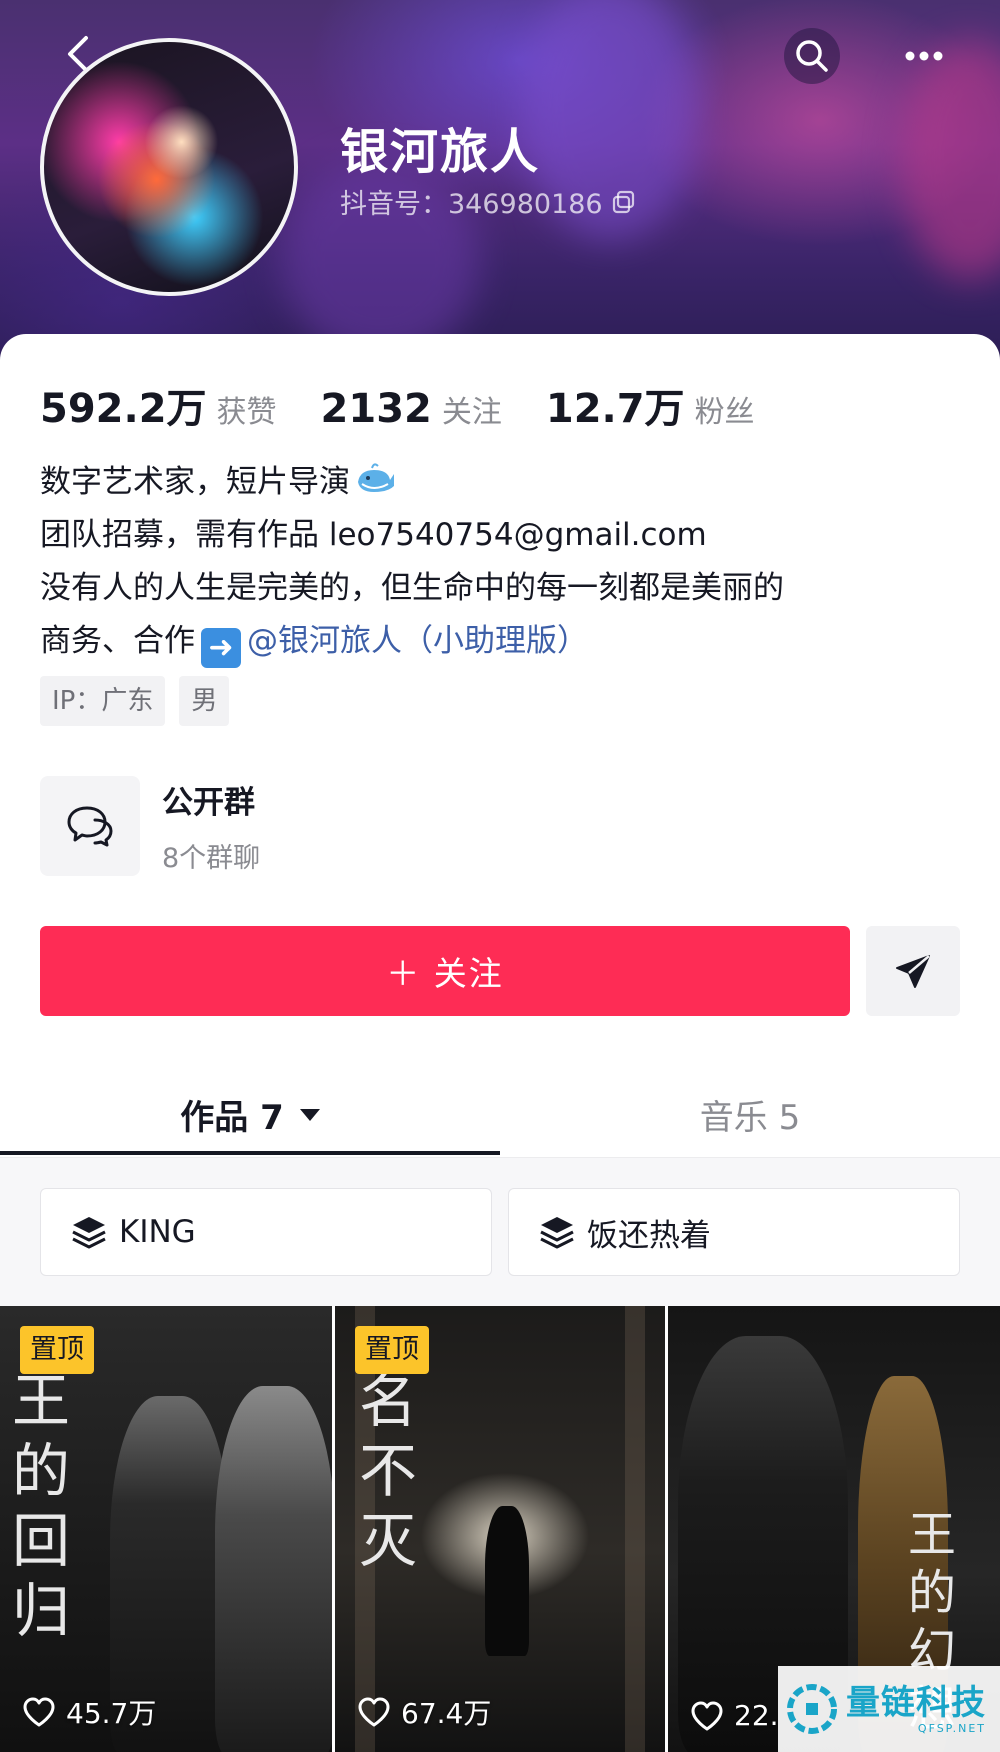 The image size is (1000, 1752). Describe the element at coordinates (169, 167) in the screenshot. I see `avatar` at that location.